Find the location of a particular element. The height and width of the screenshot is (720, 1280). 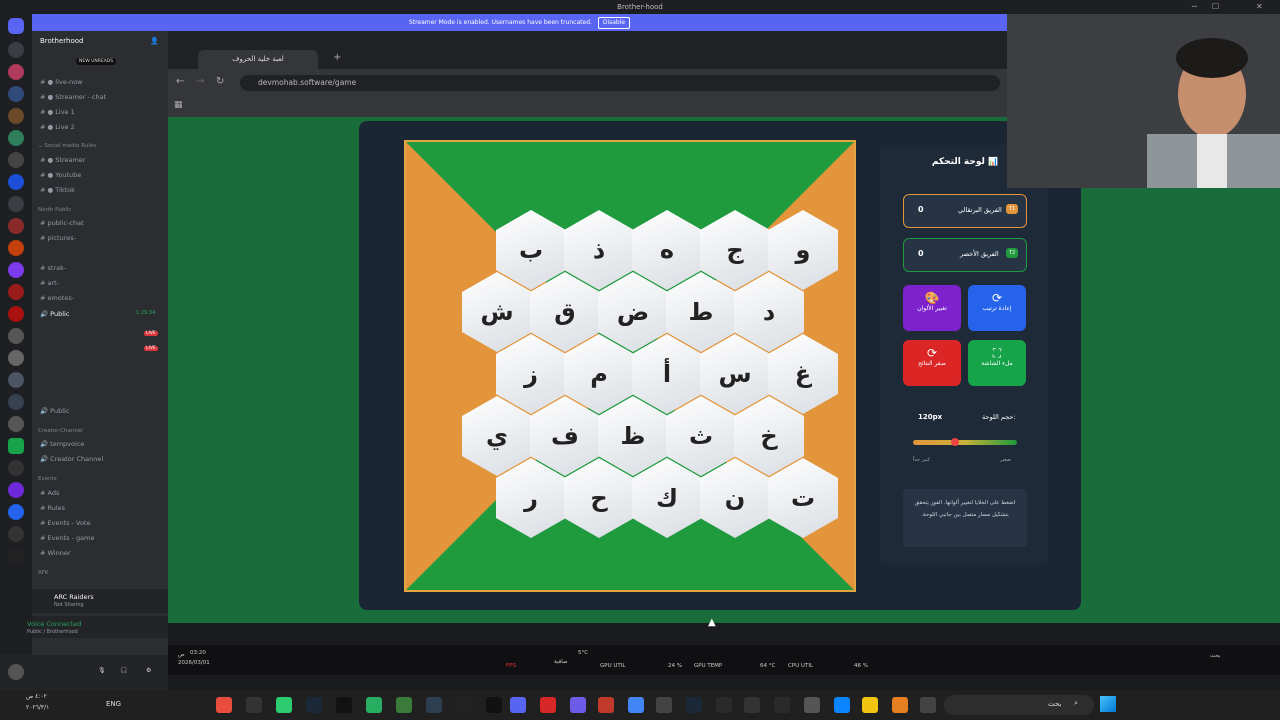

channel-item: # public-chat is located at coordinates (62, 223).